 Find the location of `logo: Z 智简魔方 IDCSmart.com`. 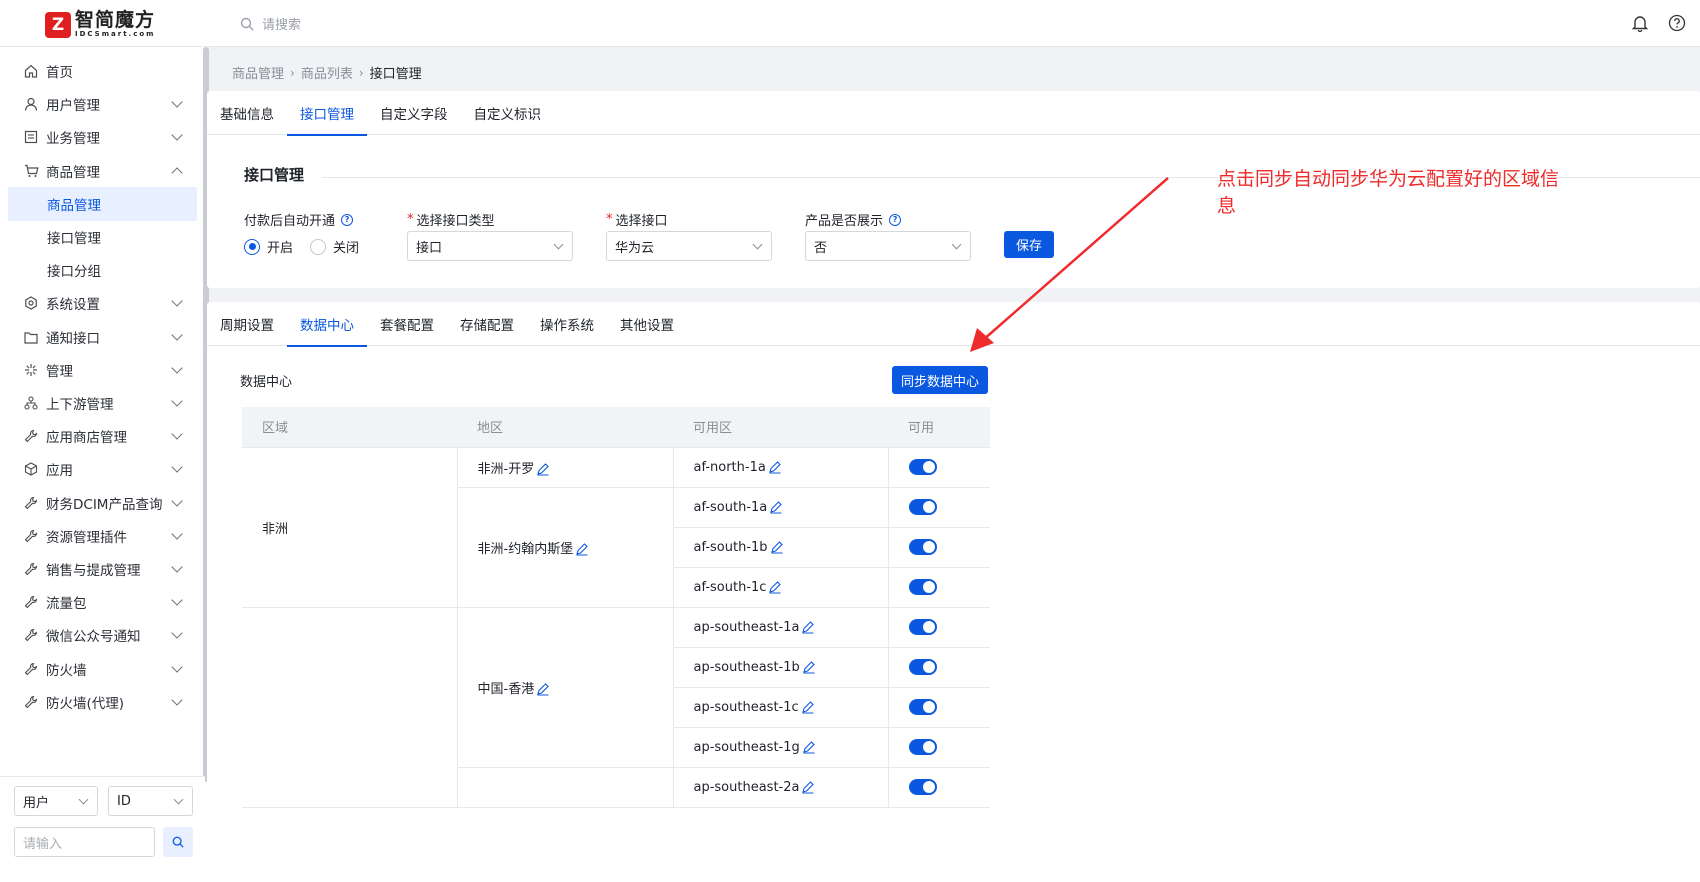

logo: Z 智简魔方 IDCSmart.com is located at coordinates (100, 24).